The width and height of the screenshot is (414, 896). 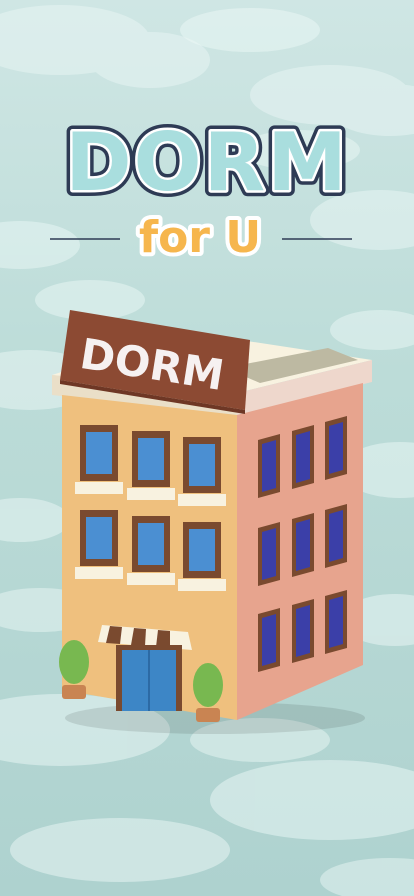 I want to click on side-windows, so click(x=302, y=544).